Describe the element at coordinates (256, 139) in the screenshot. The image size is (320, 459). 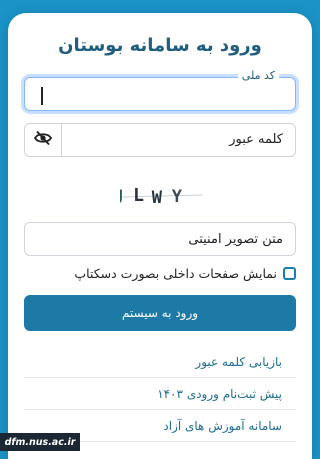
I see `password-placeholder: کلمه عبور` at that location.